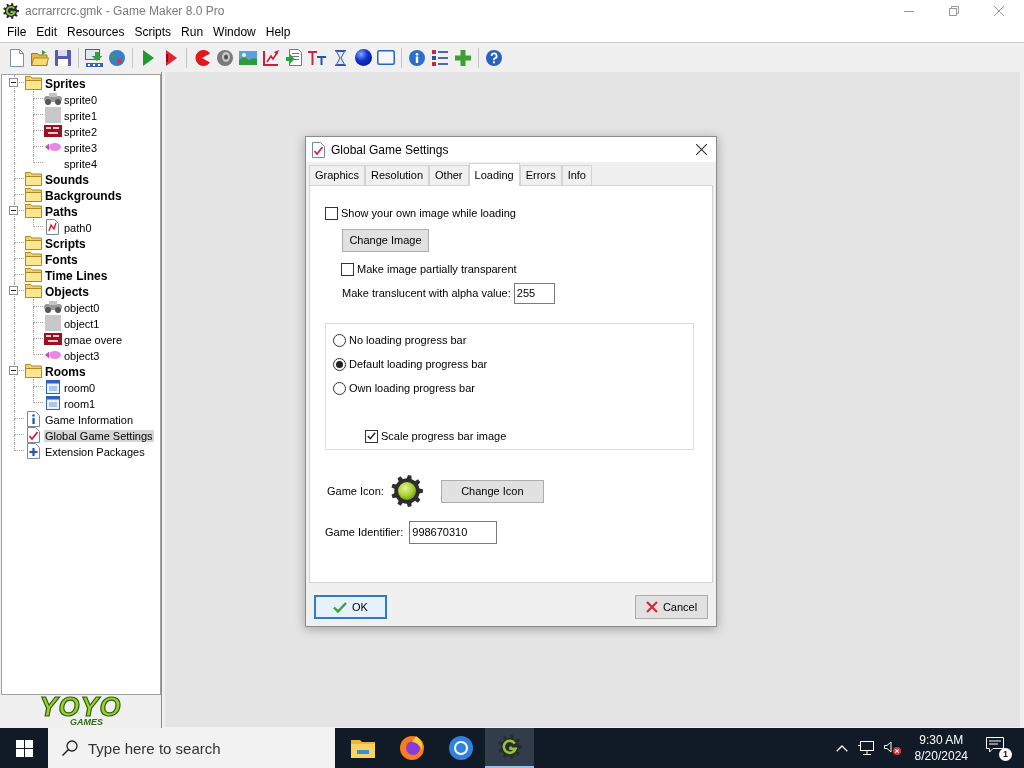 The height and width of the screenshot is (768, 1024). I want to click on tree-item: sprite0, so click(81, 100).